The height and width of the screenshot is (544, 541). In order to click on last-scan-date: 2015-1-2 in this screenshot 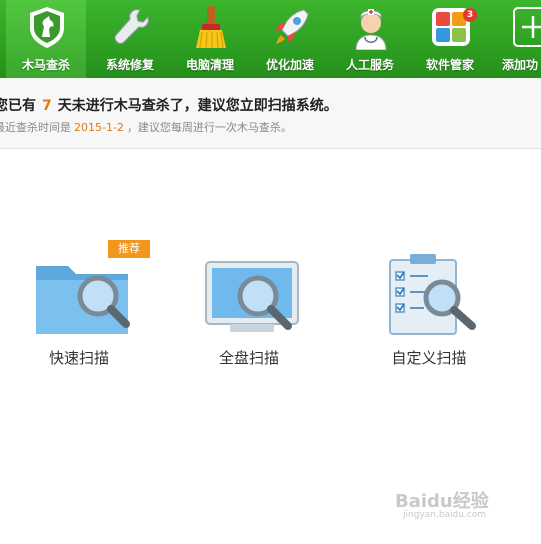, I will do `click(99, 127)`.